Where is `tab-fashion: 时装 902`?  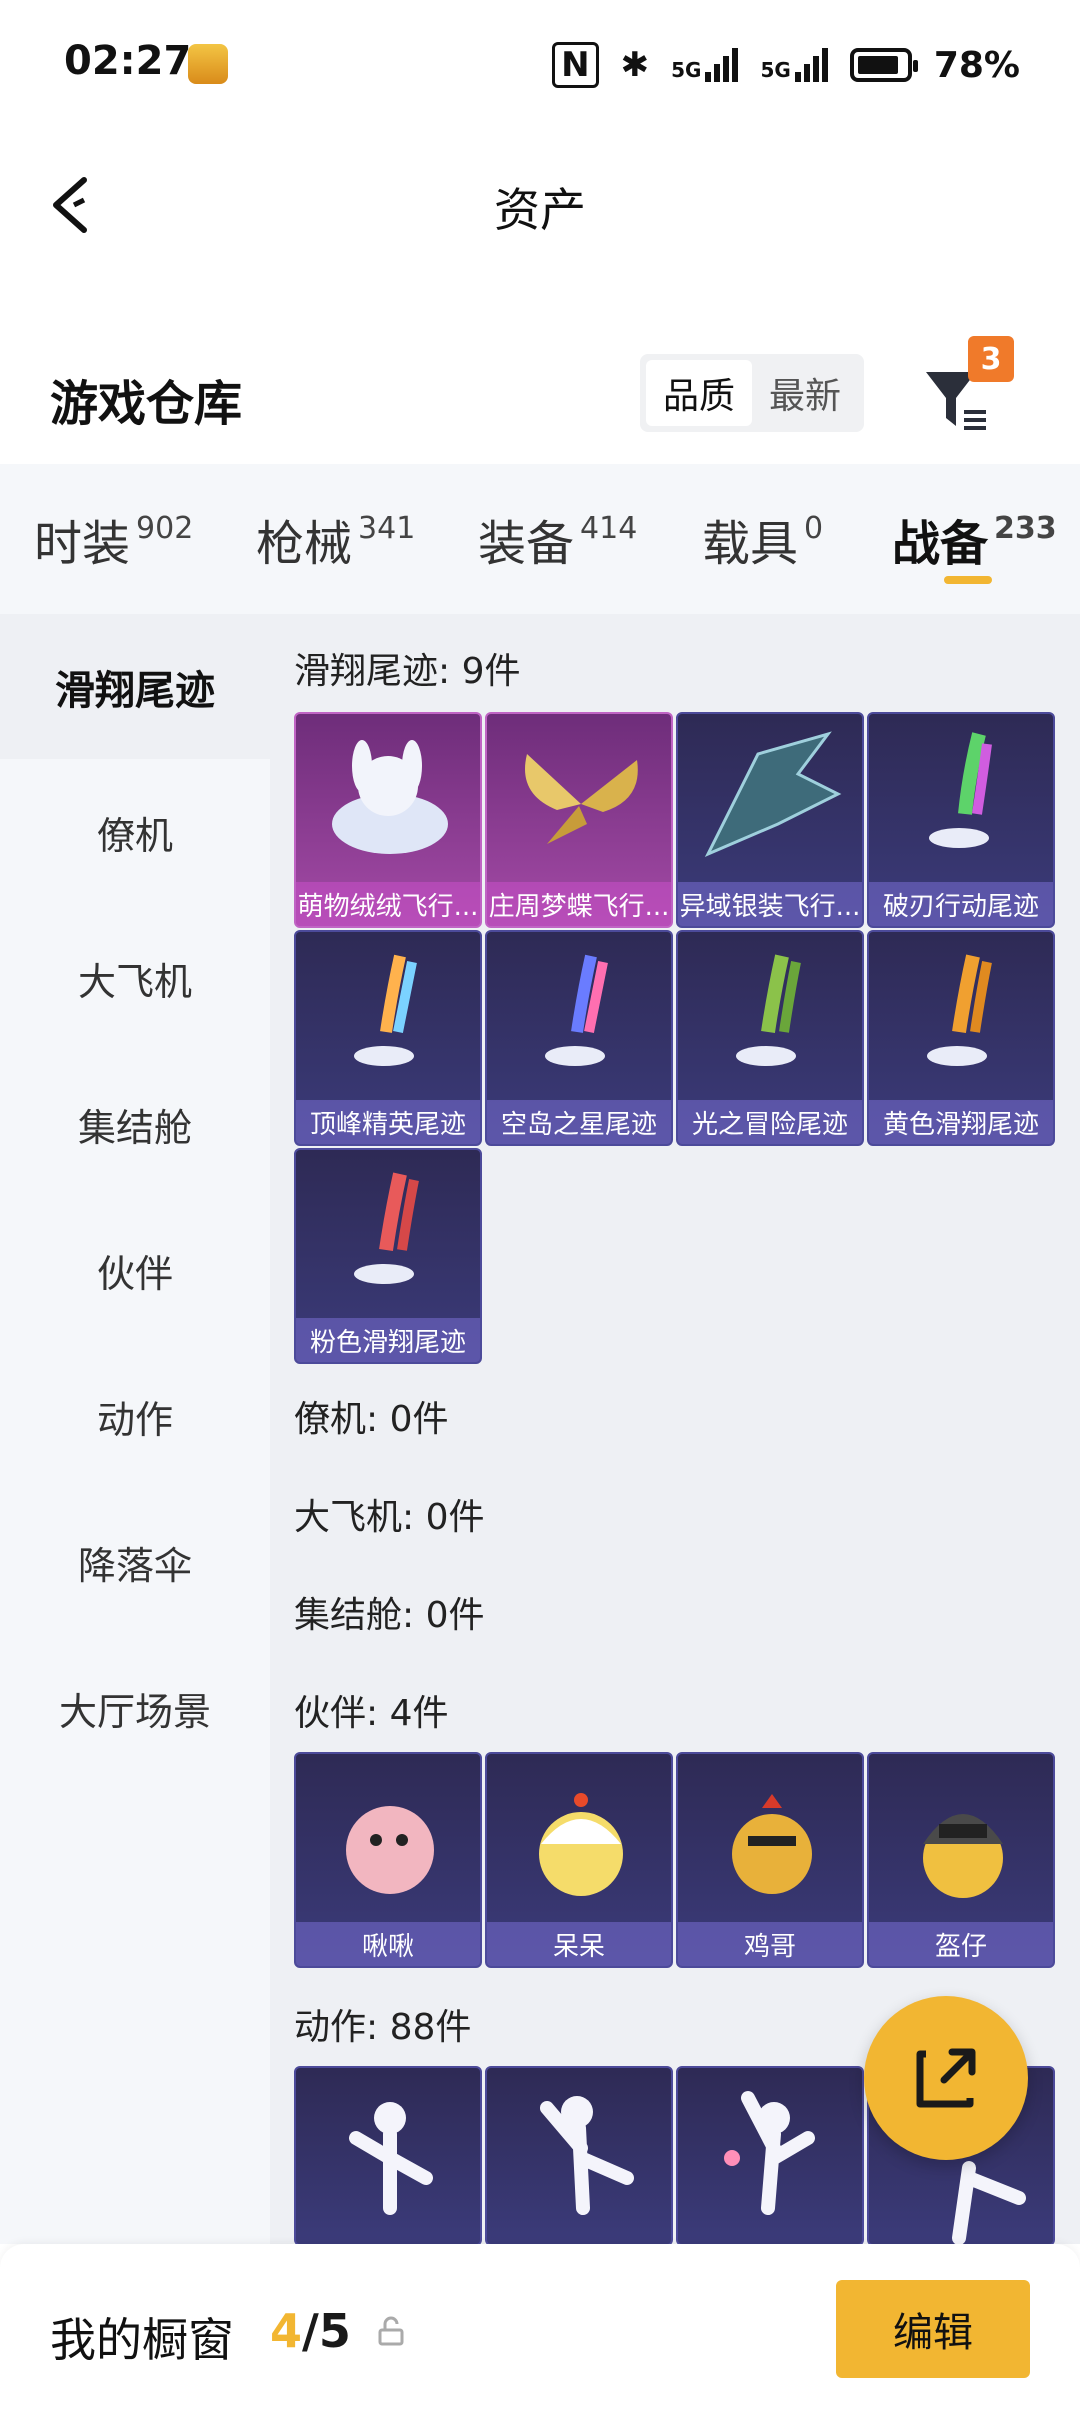 tab-fashion: 时装 902 is located at coordinates (113, 539).